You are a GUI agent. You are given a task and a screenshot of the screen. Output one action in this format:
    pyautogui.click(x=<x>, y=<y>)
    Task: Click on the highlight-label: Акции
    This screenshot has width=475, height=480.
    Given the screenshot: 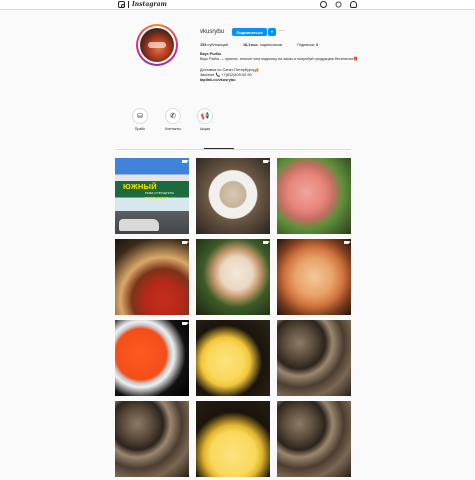 What is the action you would take?
    pyautogui.click(x=205, y=129)
    